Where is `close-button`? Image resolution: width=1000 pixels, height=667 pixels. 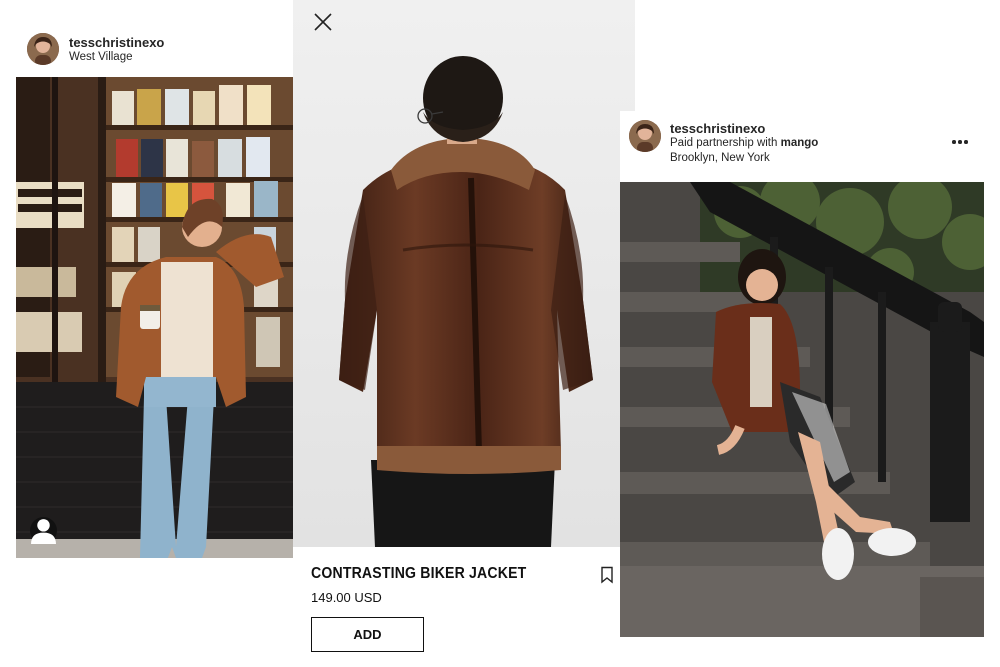
close-button is located at coordinates (323, 22).